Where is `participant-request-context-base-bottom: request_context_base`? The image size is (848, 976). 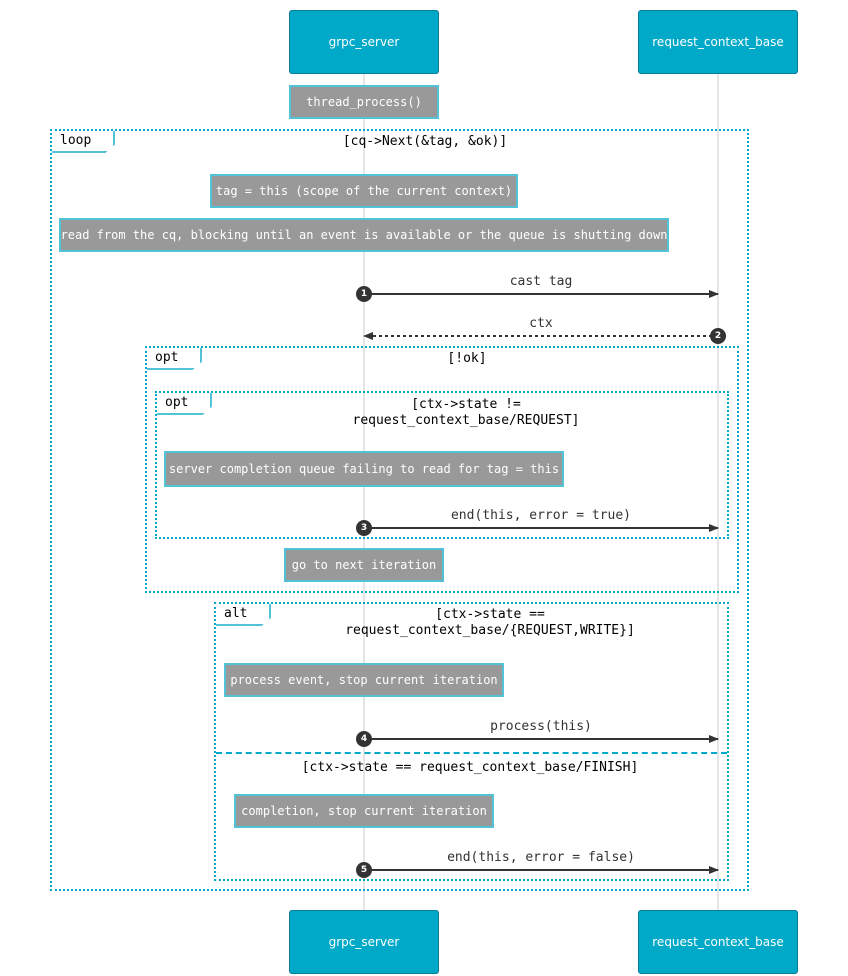
participant-request-context-base-bottom: request_context_base is located at coordinates (718, 942).